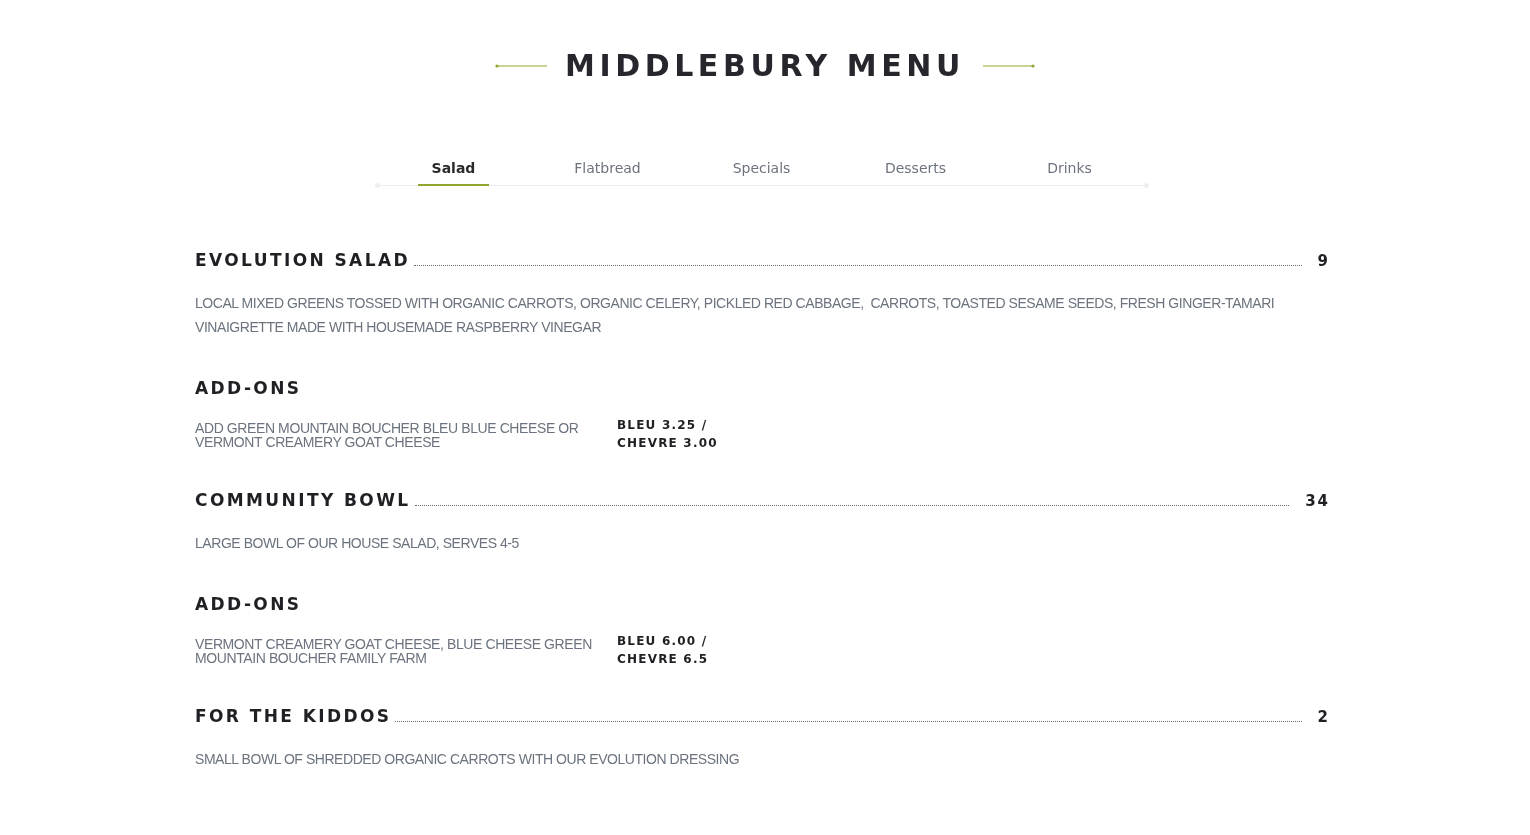 Image resolution: width=1530 pixels, height=835 pixels. I want to click on dish-description: SMALL BOWL OF SHREDDED ORGANIC CARROTS WITH OUR EVOLUTION DRESSING, so click(468, 759).